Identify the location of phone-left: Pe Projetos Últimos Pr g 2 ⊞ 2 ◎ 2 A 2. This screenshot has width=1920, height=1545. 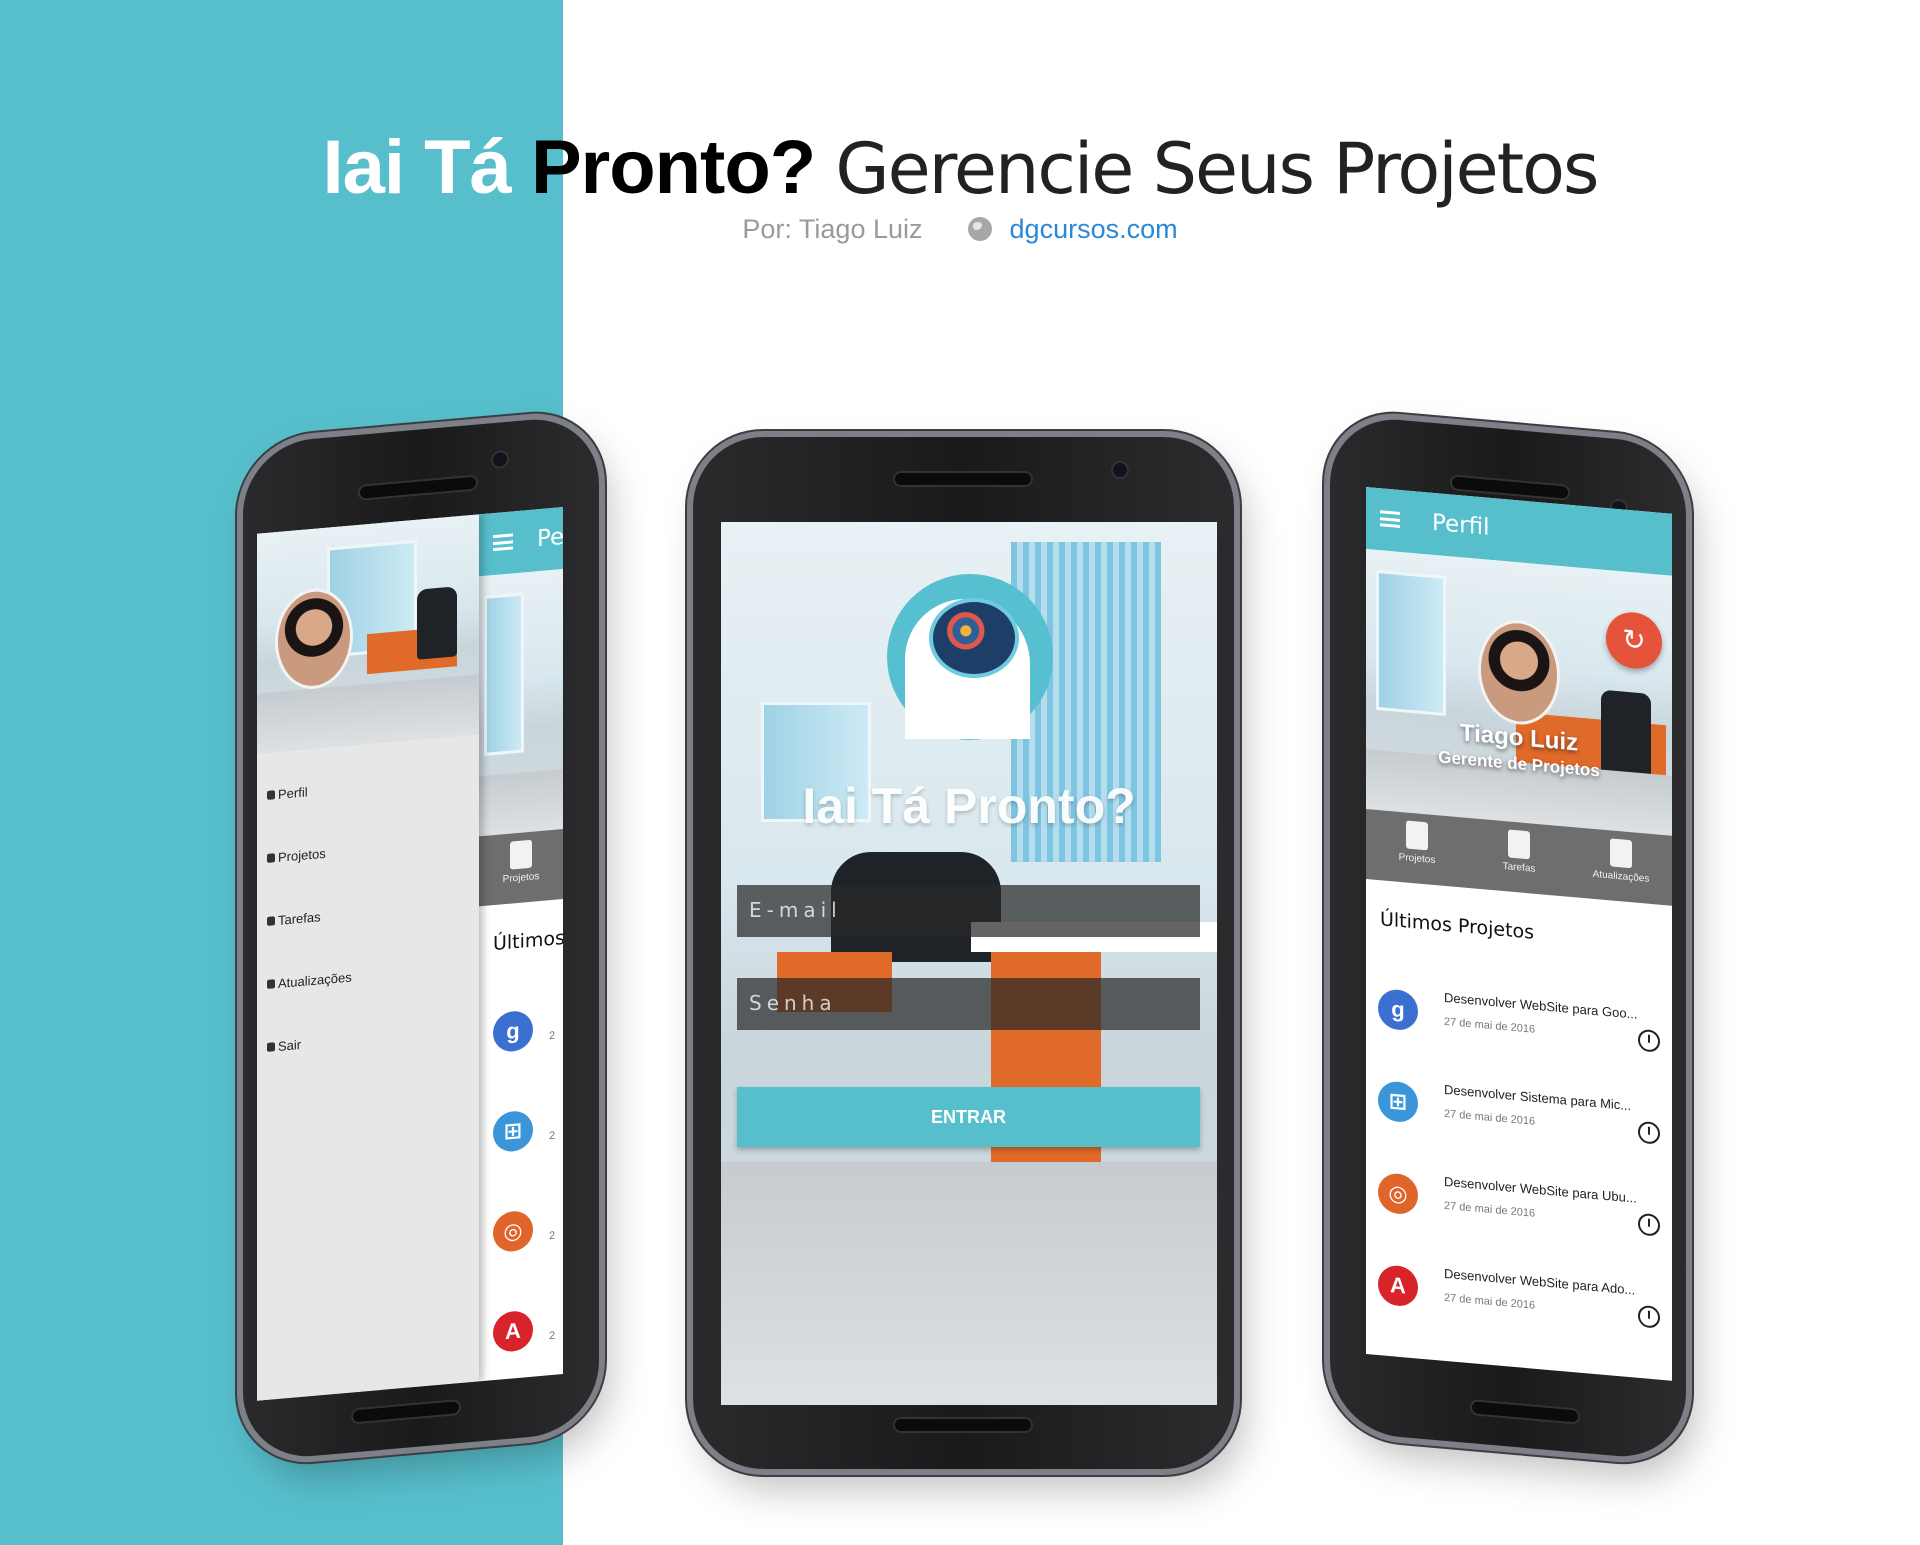
(421, 938).